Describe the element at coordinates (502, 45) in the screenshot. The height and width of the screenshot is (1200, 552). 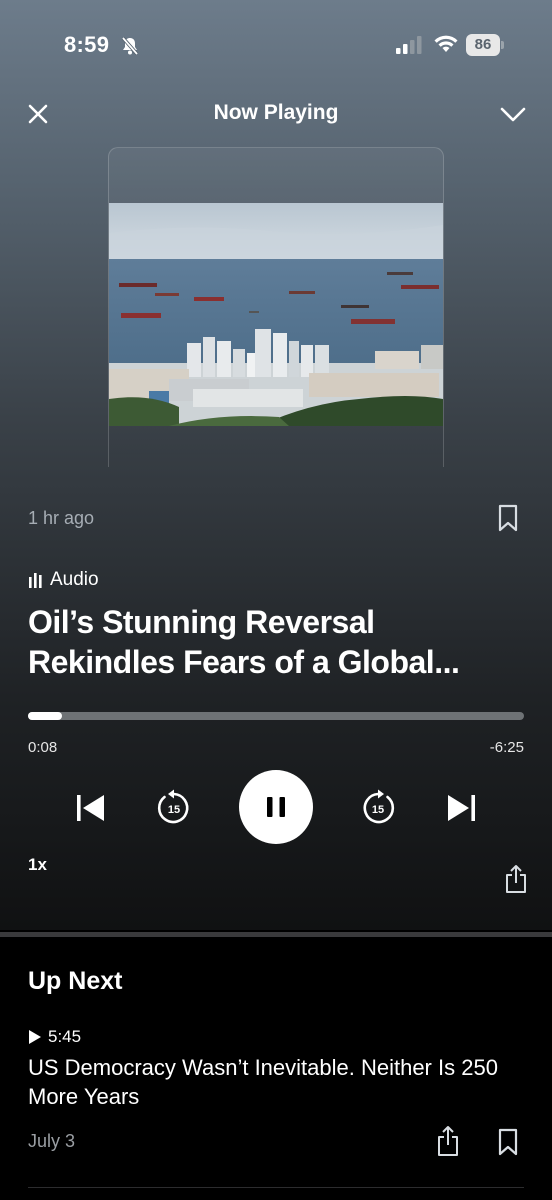
I see `battery-tip` at that location.